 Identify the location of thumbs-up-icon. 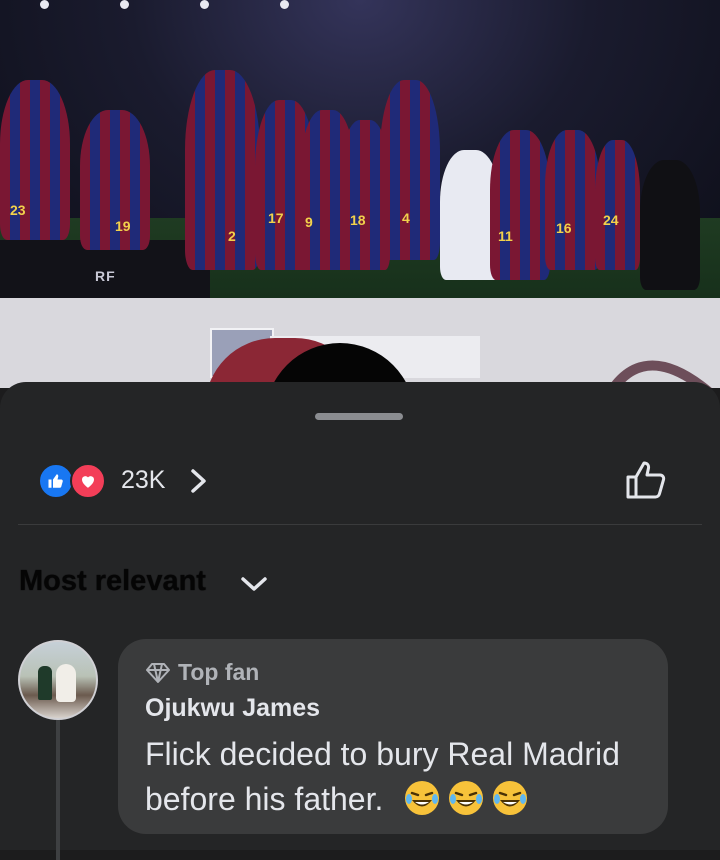
(646, 480).